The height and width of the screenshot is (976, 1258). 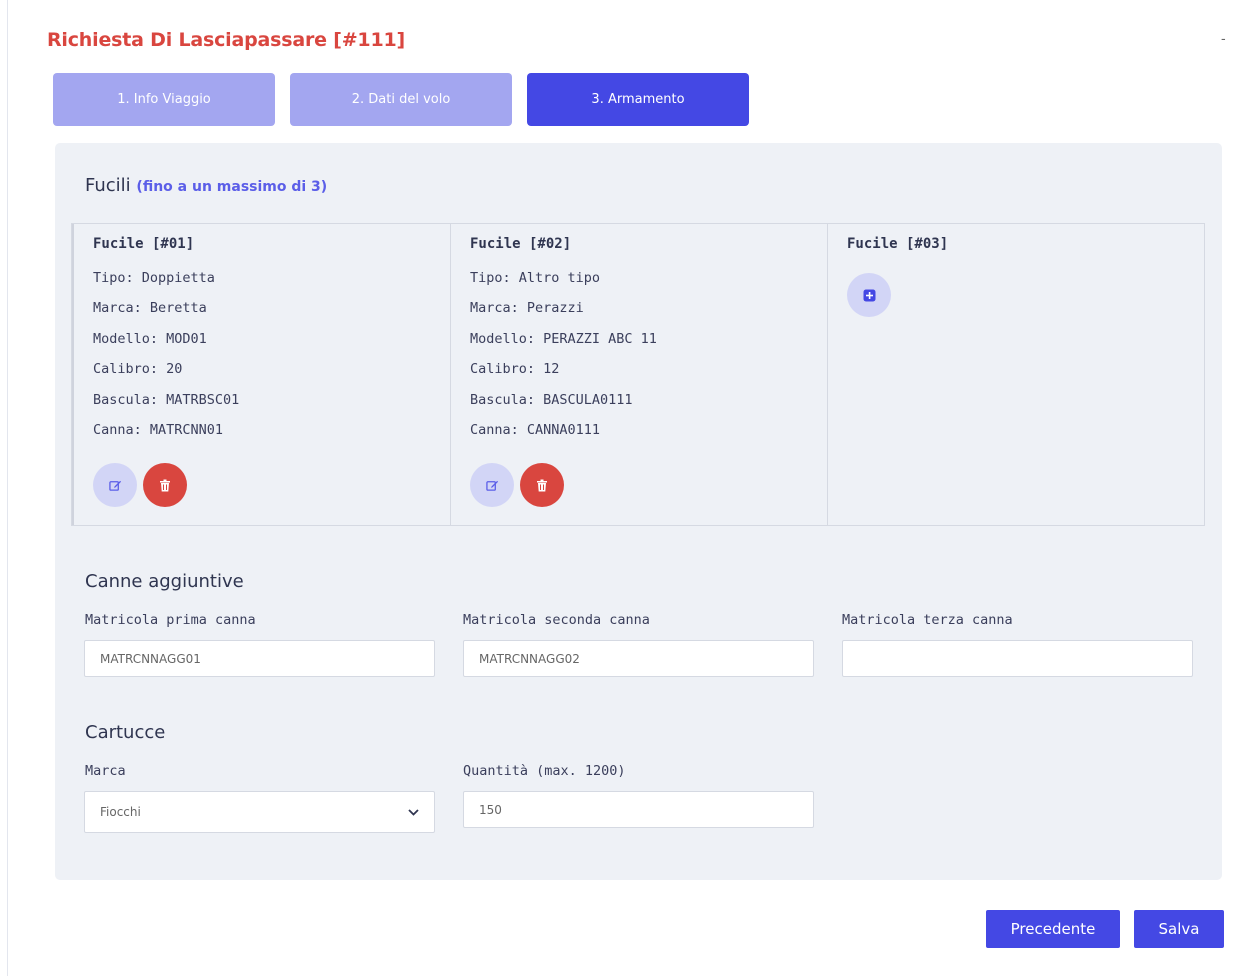 What do you see at coordinates (563, 338) in the screenshot?
I see `gun-modello: Modello: PERAZZI ABC 11` at bounding box center [563, 338].